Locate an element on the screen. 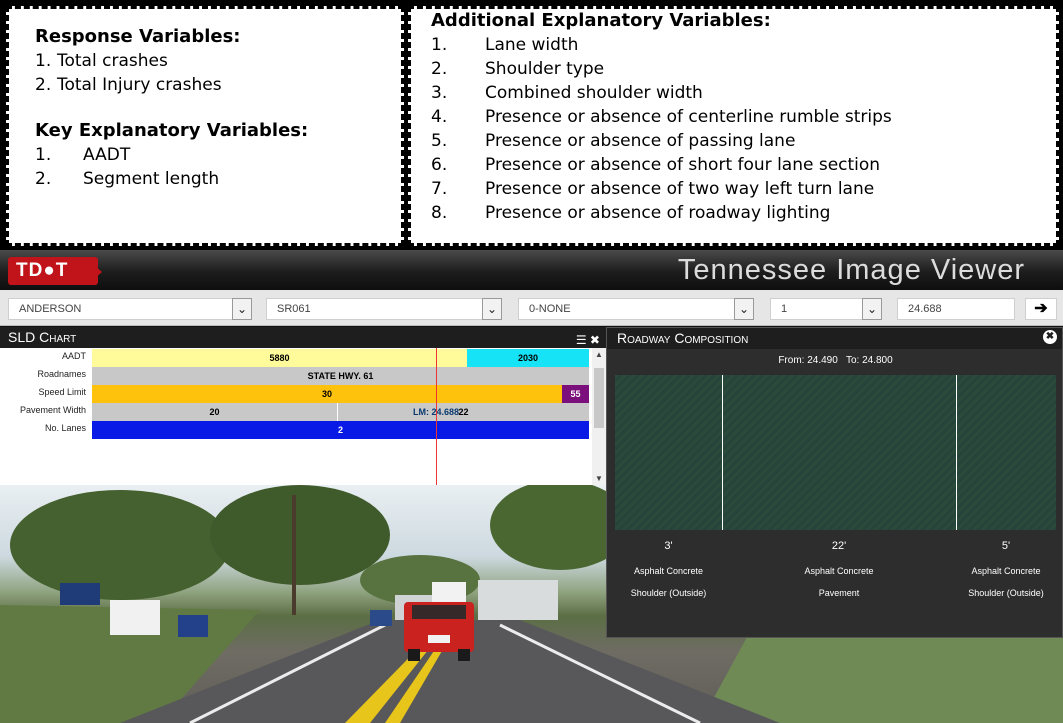  row-label-speed-limit: Speed Limit is located at coordinates (62, 392).